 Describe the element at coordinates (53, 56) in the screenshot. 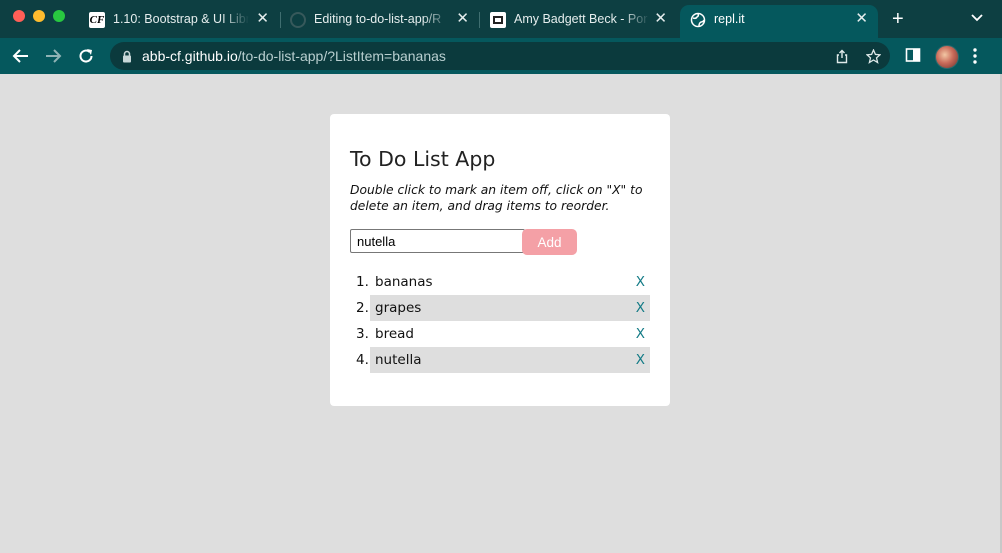

I see `forward-arrow-icon` at that location.